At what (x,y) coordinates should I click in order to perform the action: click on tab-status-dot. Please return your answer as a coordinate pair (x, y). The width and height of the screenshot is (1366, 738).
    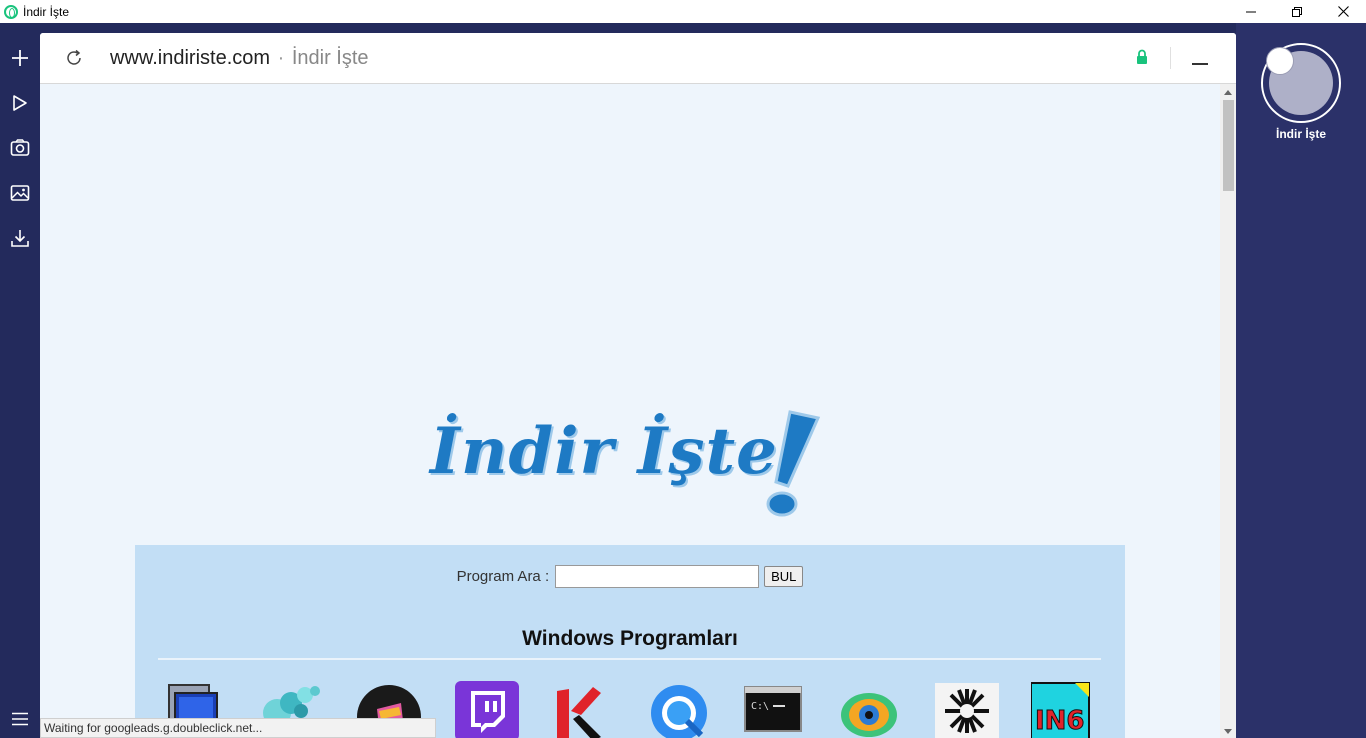
    Looking at the image, I should click on (1280, 61).